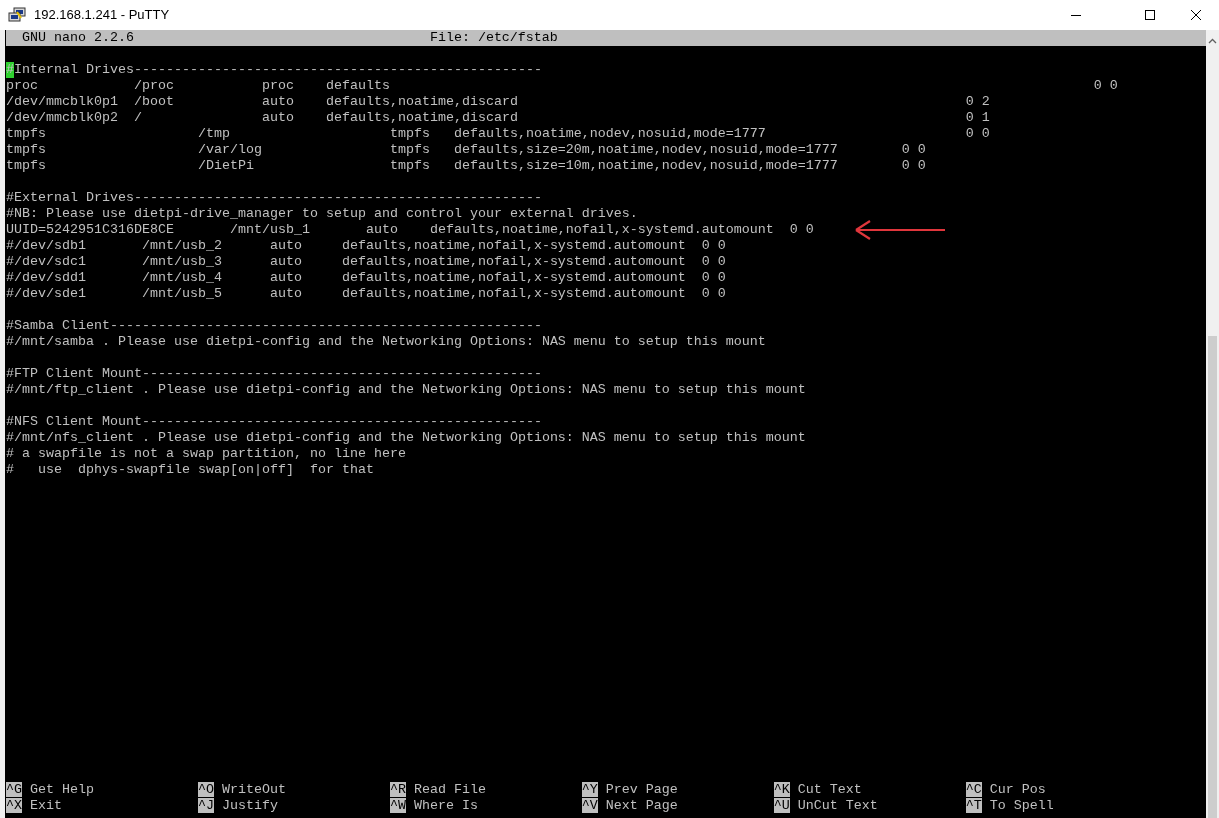 This screenshot has height=818, width=1219. Describe the element at coordinates (1212, 577) in the screenshot. I see `scrollbar-thumb` at that location.